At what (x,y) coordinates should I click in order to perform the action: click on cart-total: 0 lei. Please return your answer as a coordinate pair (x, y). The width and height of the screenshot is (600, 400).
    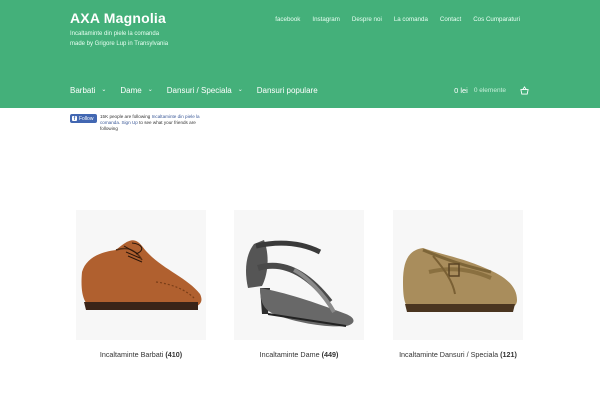
    Looking at the image, I should click on (461, 90).